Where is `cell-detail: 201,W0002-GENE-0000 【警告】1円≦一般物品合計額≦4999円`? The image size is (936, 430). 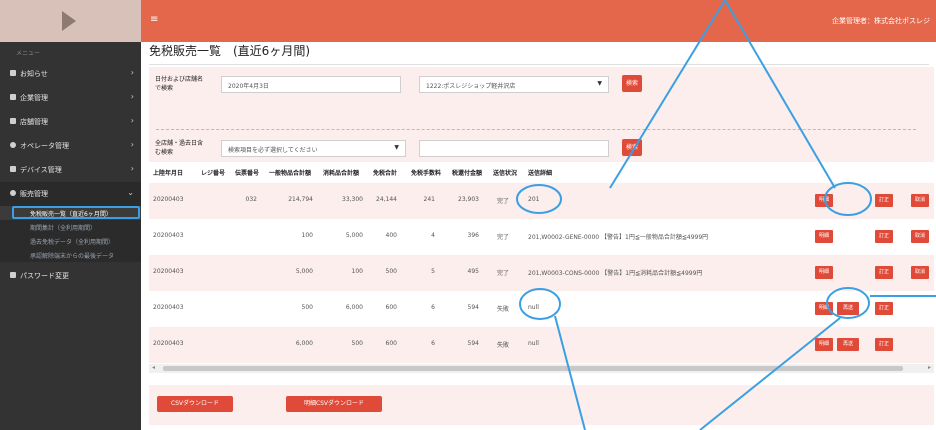 cell-detail: 201,W0002-GENE-0000 【警告】1円≦一般物品合計額≦4999円 is located at coordinates (618, 237).